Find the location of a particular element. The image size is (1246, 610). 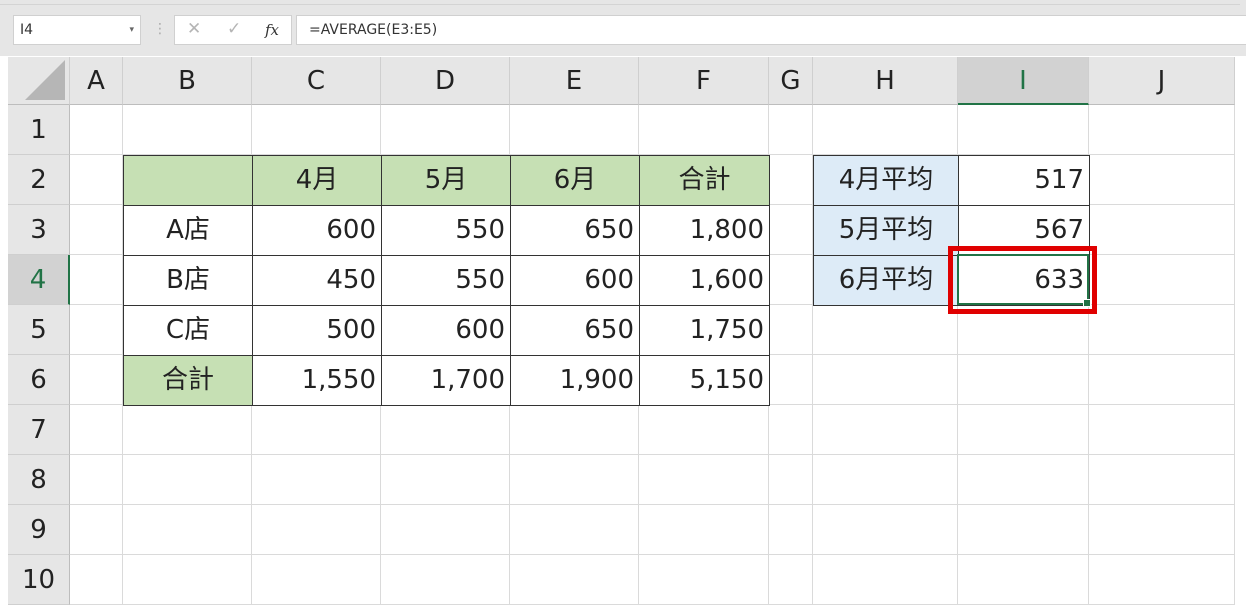

cell-f7 is located at coordinates (704, 430).